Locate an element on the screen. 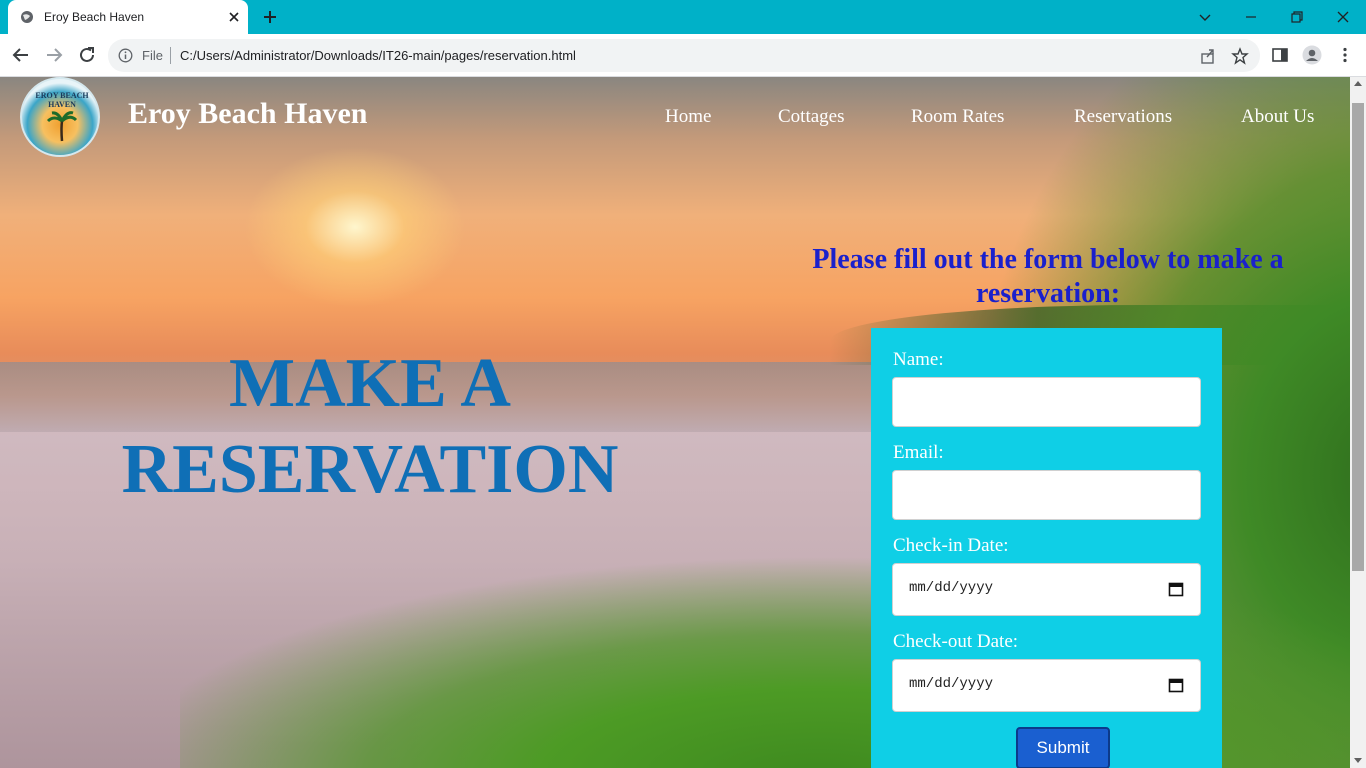  scroll-down-arrow-icon is located at coordinates (1358, 760).